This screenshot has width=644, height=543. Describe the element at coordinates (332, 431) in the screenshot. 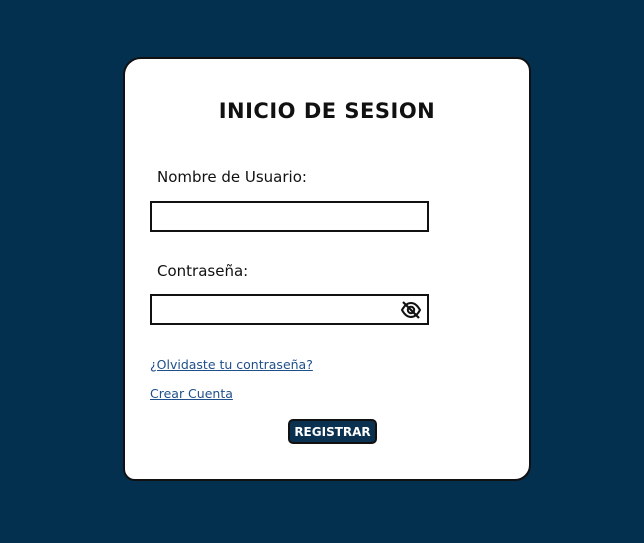

I see `register-button: REGISTRAR` at that location.